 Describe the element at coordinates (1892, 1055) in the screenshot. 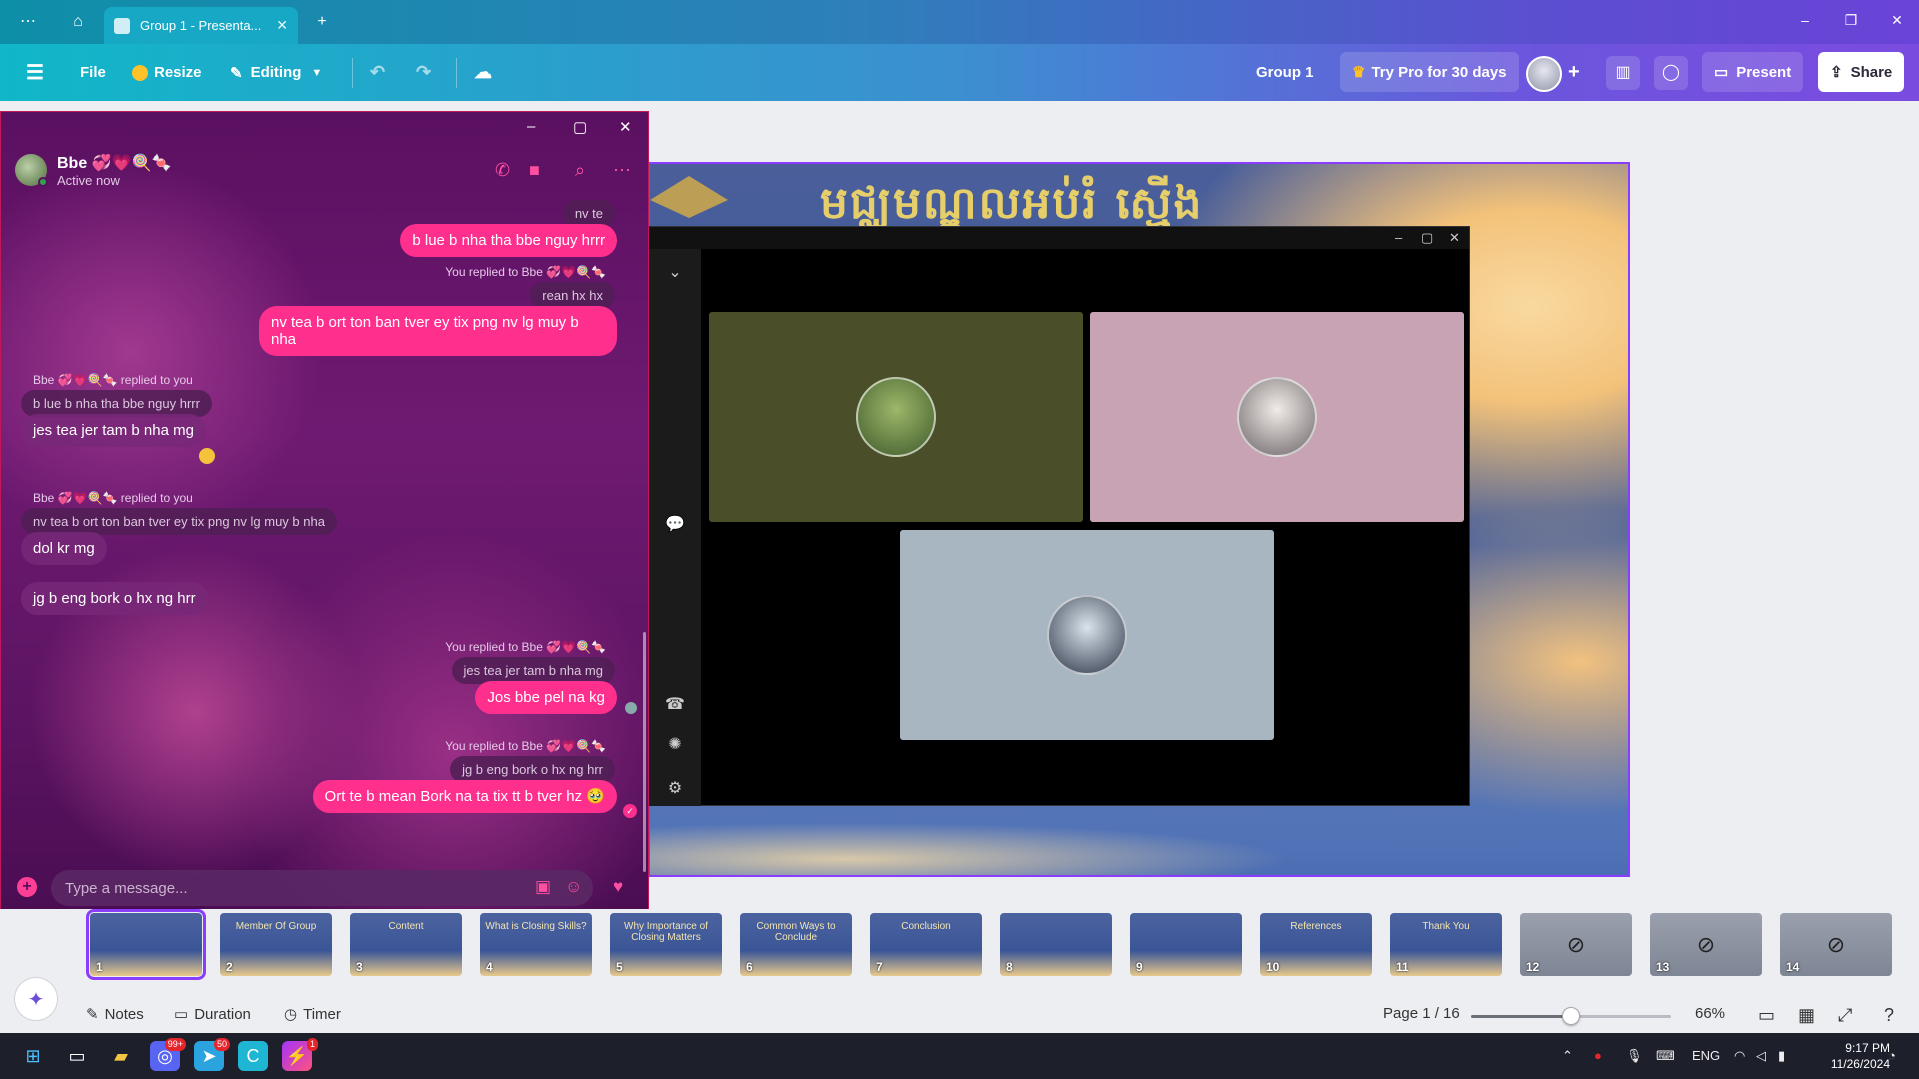

I see `notification-bell-icon: ◔` at that location.